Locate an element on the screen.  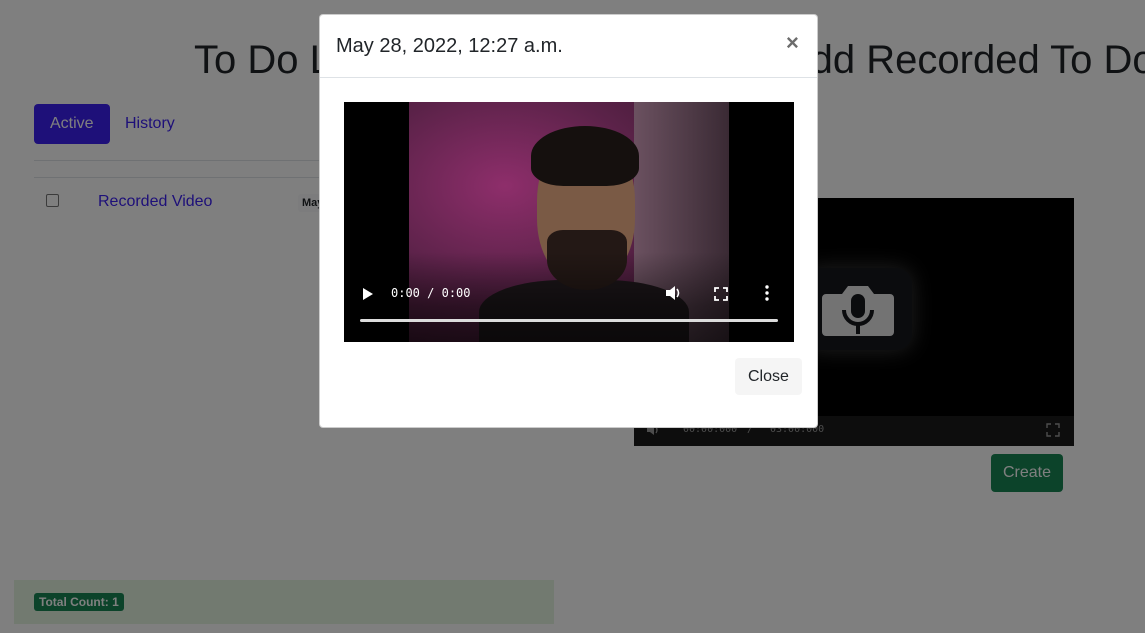
modal-title: May 28, 2022, 12:27 a.m. is located at coordinates (449, 46).